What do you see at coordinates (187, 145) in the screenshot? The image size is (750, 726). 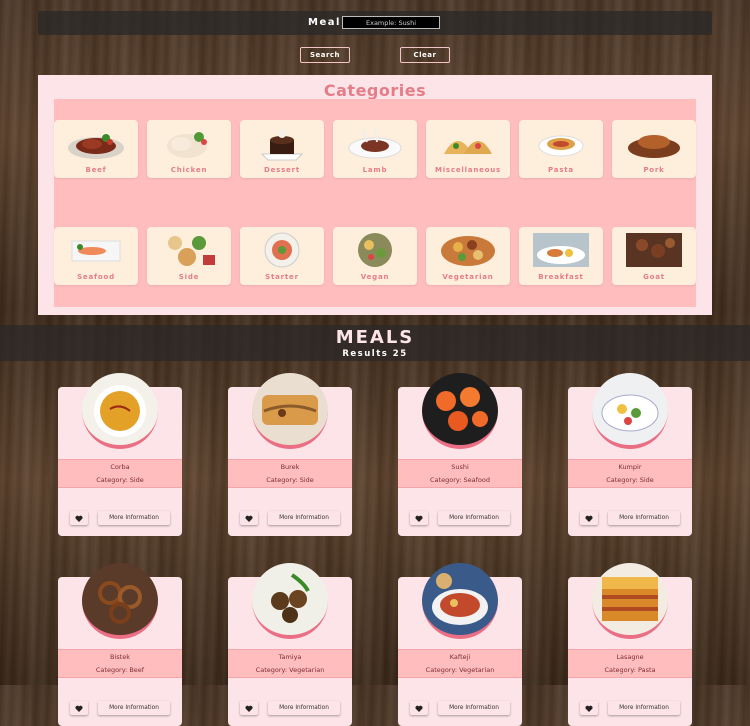 I see `chicken-image` at bounding box center [187, 145].